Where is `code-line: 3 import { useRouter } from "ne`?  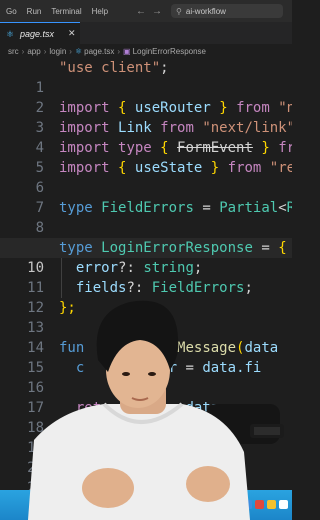 code-line: 3 import { useRouter } from "ne is located at coordinates (146, 117).